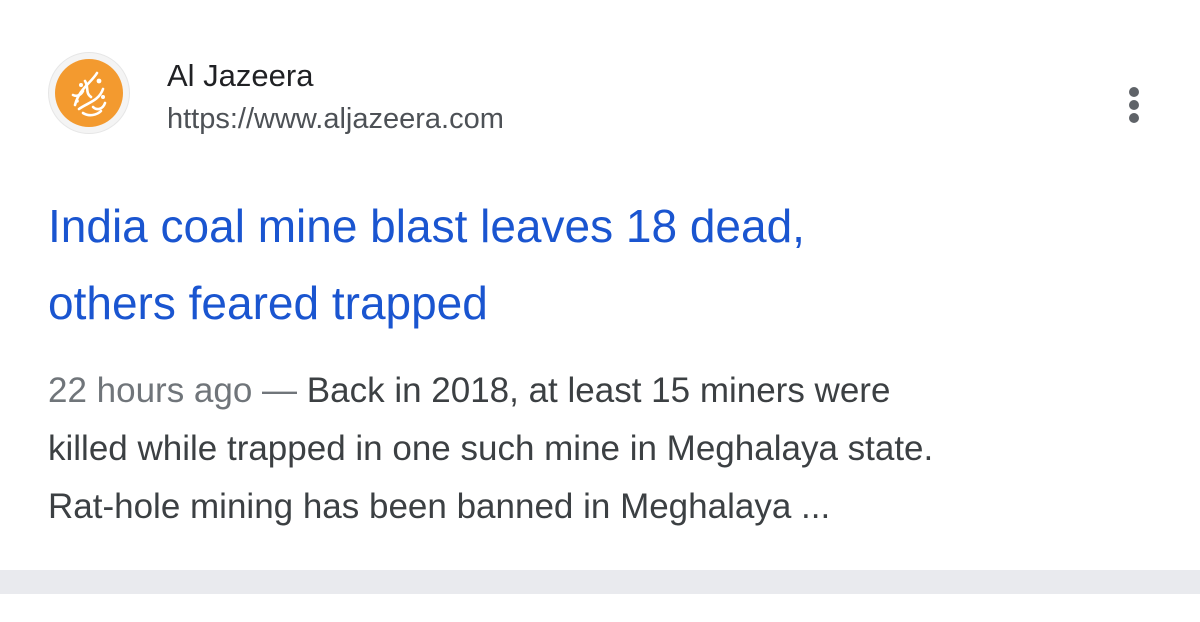 The image size is (1200, 622). I want to click on result-title-line-2: others feared trapped, so click(268, 303).